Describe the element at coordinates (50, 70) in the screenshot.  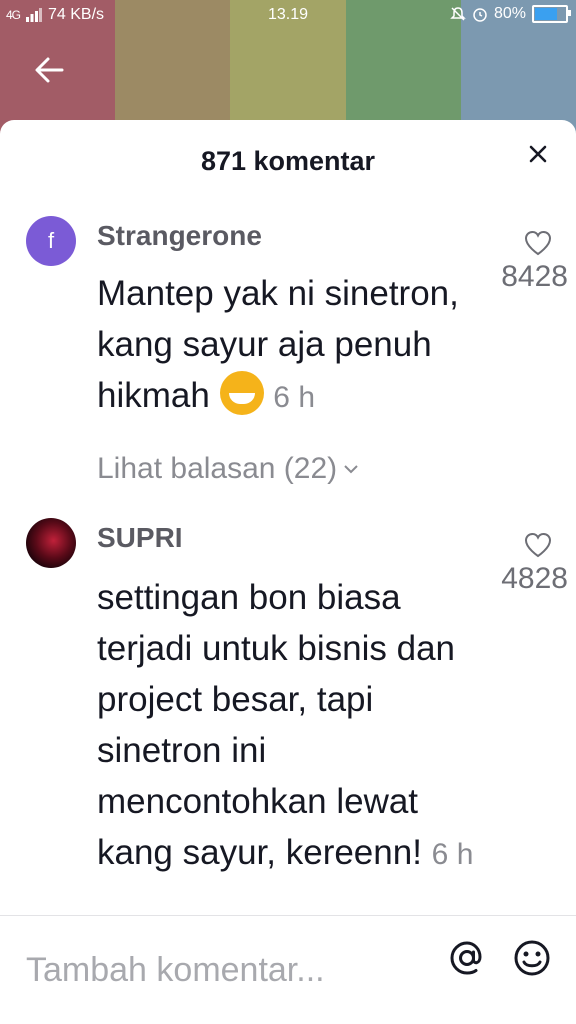
I see `arrow-left-icon` at that location.